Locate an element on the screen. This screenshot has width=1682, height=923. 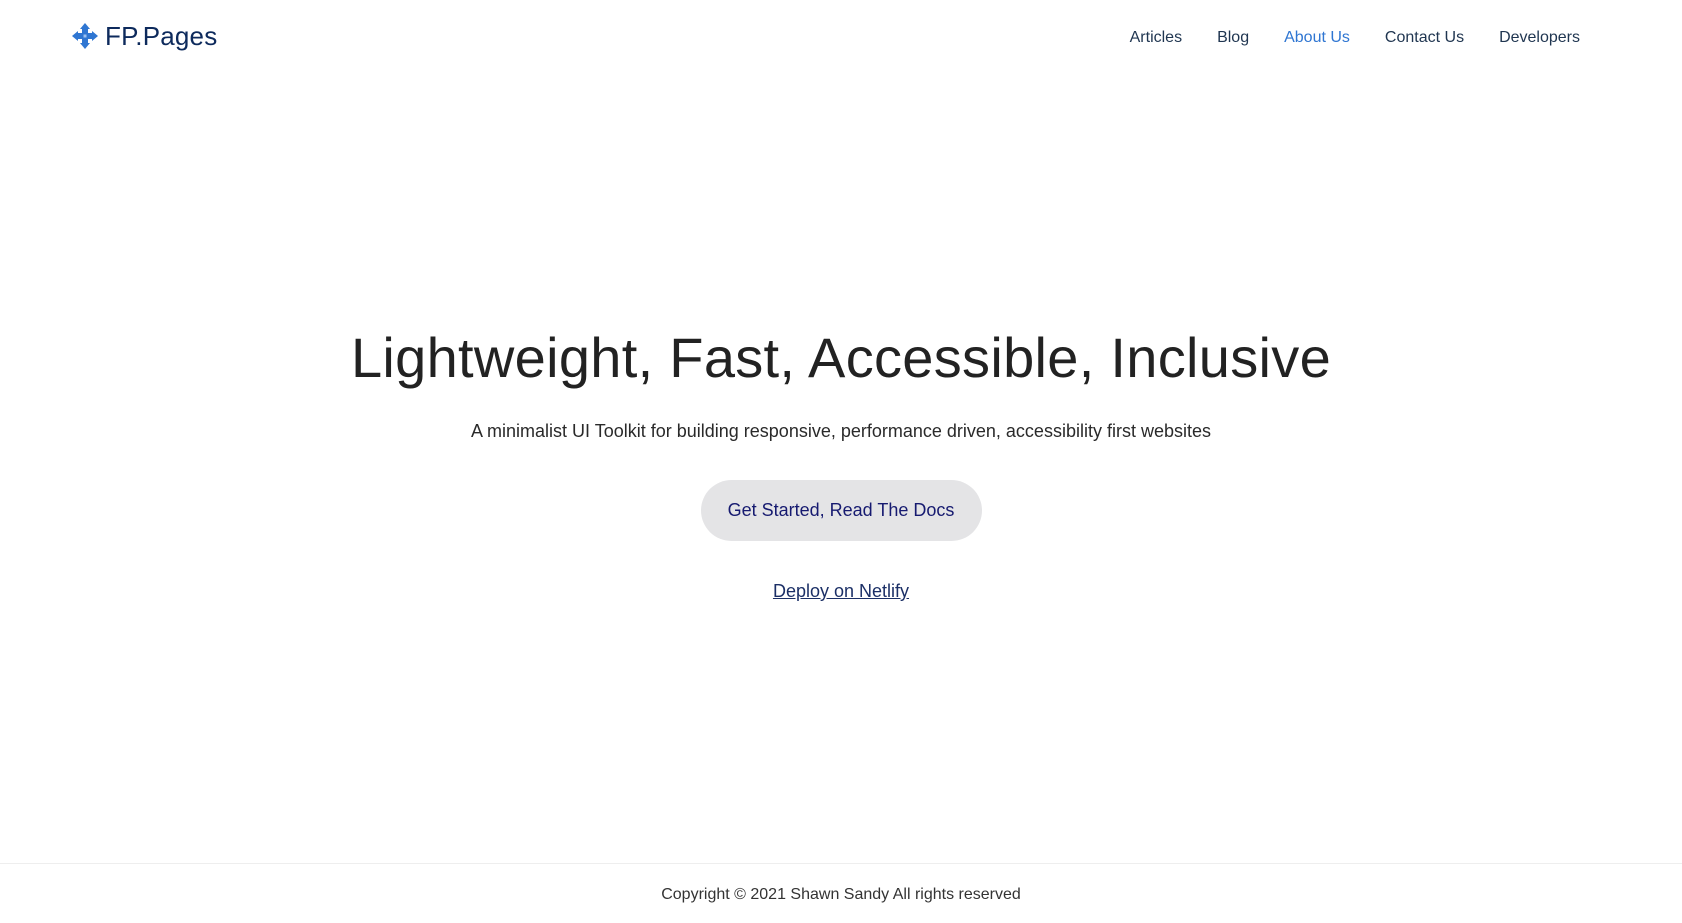
nav-link-about-us: About Us is located at coordinates (1317, 37).